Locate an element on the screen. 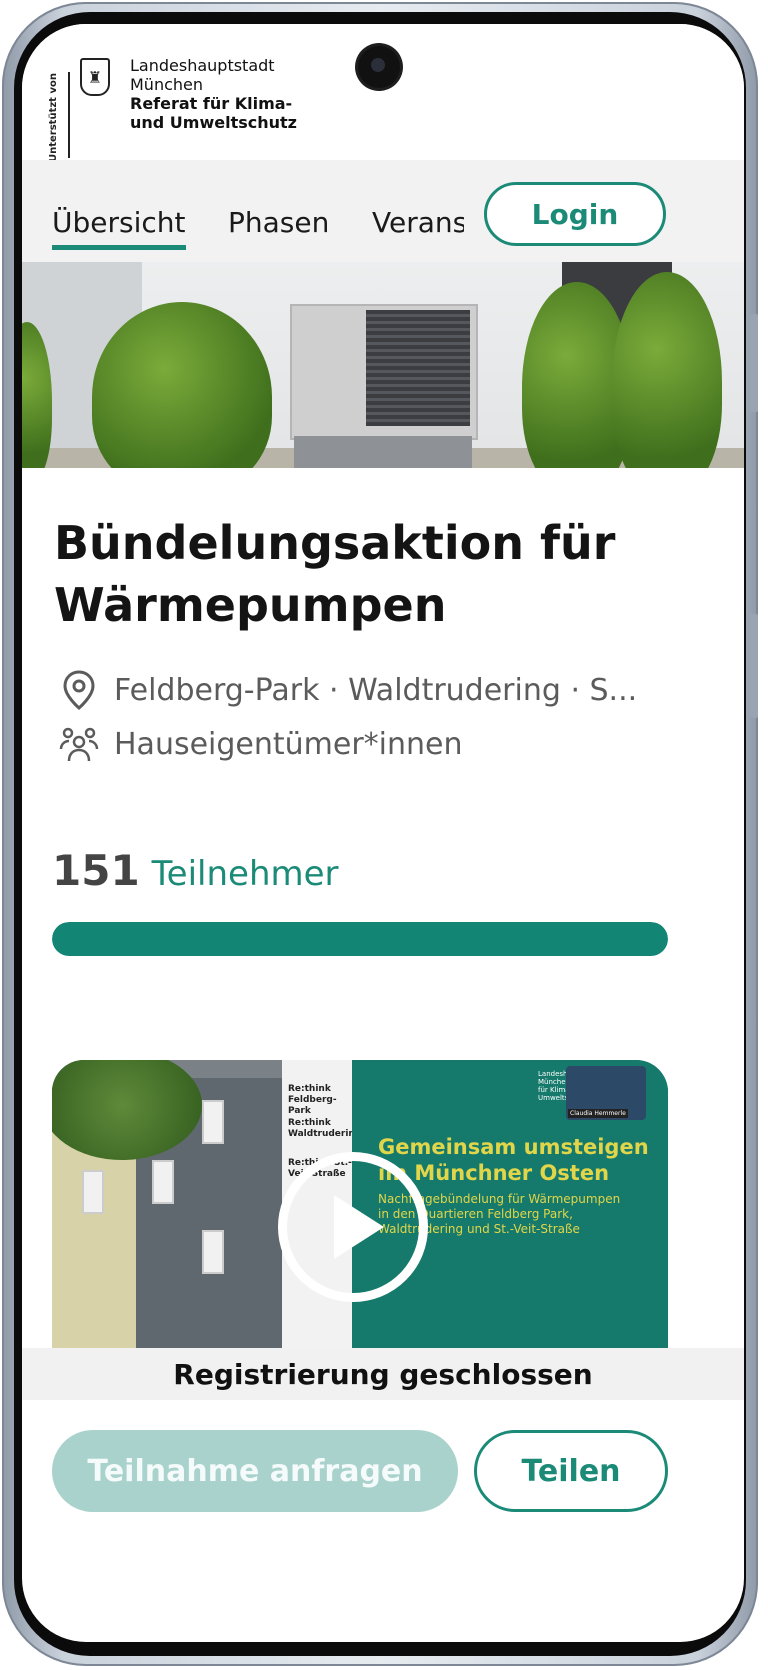 This screenshot has width=768, height=1670. participation-progress-bar is located at coordinates (360, 939).